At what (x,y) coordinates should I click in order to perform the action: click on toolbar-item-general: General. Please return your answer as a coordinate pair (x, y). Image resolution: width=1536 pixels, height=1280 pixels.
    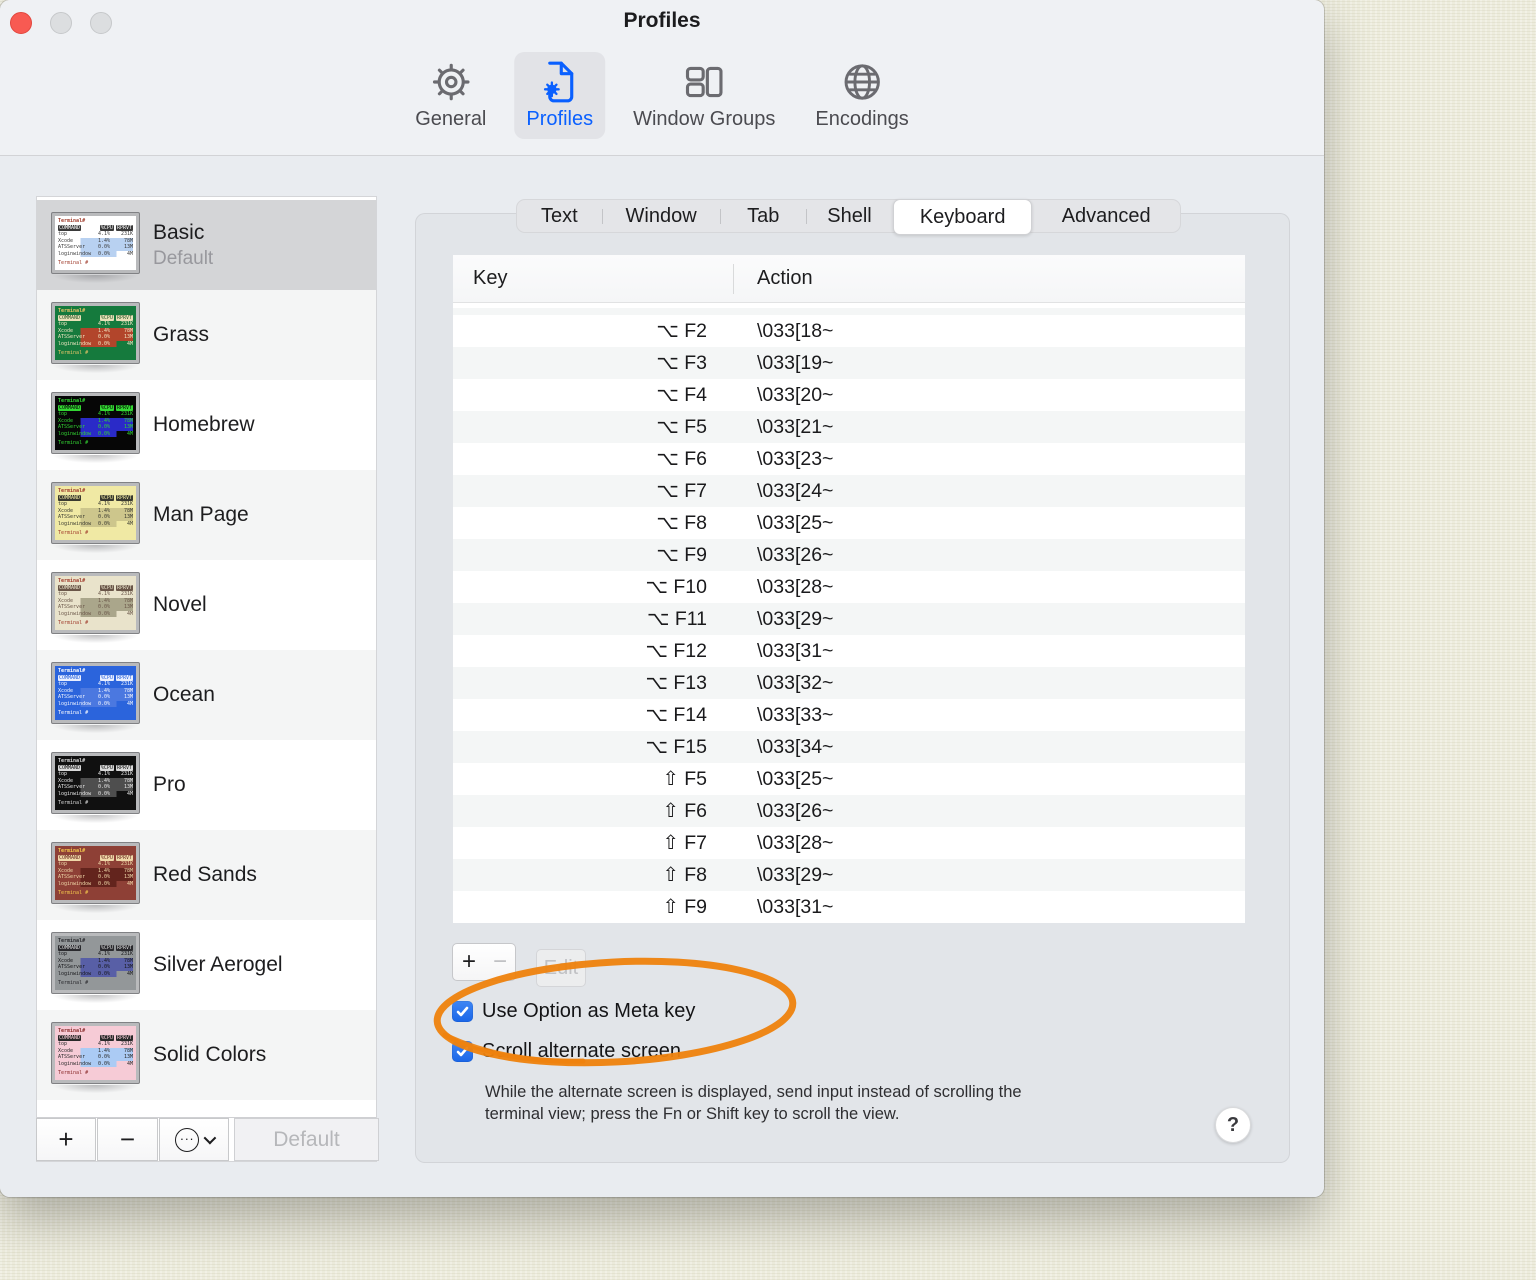
    Looking at the image, I should click on (450, 95).